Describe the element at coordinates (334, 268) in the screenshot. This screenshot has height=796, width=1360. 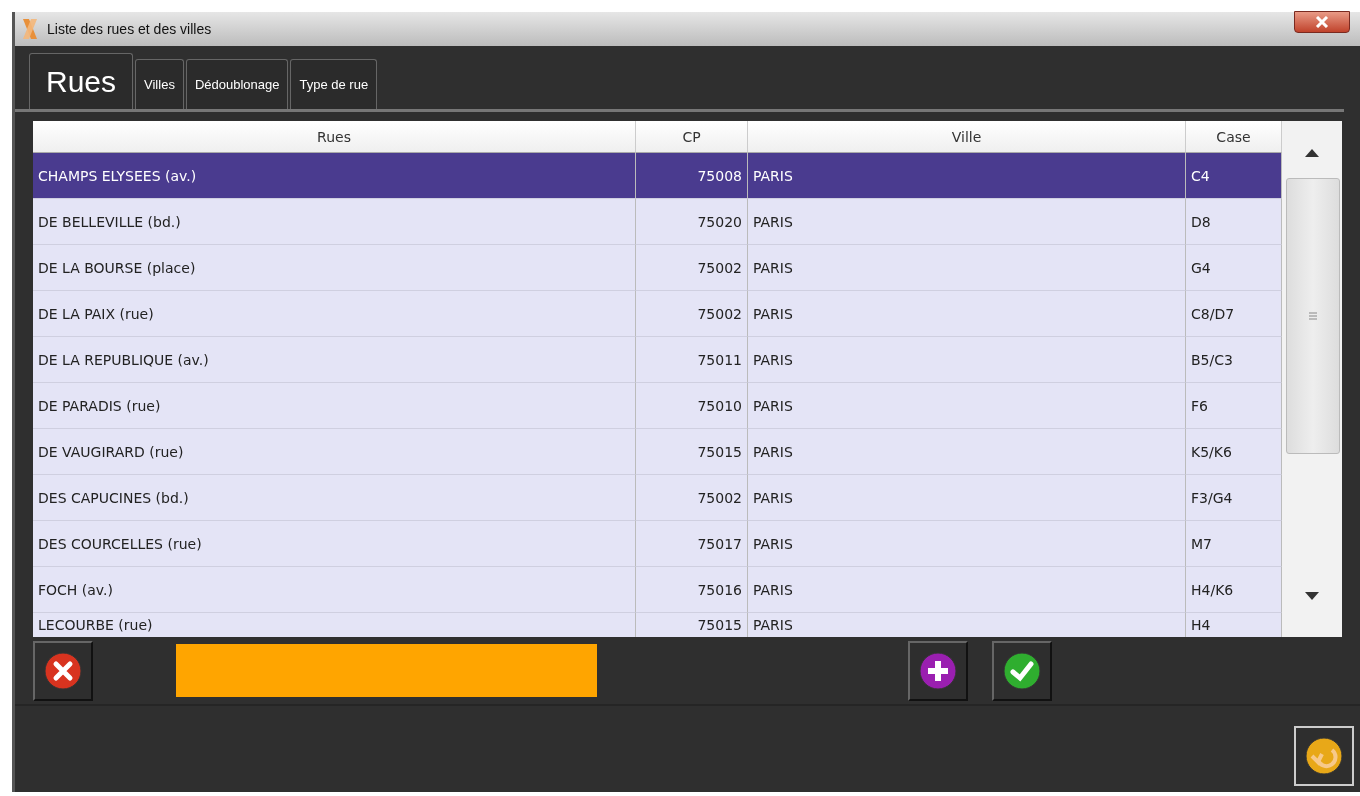
I see `table-cell: DE LA BOURSE (place)` at that location.